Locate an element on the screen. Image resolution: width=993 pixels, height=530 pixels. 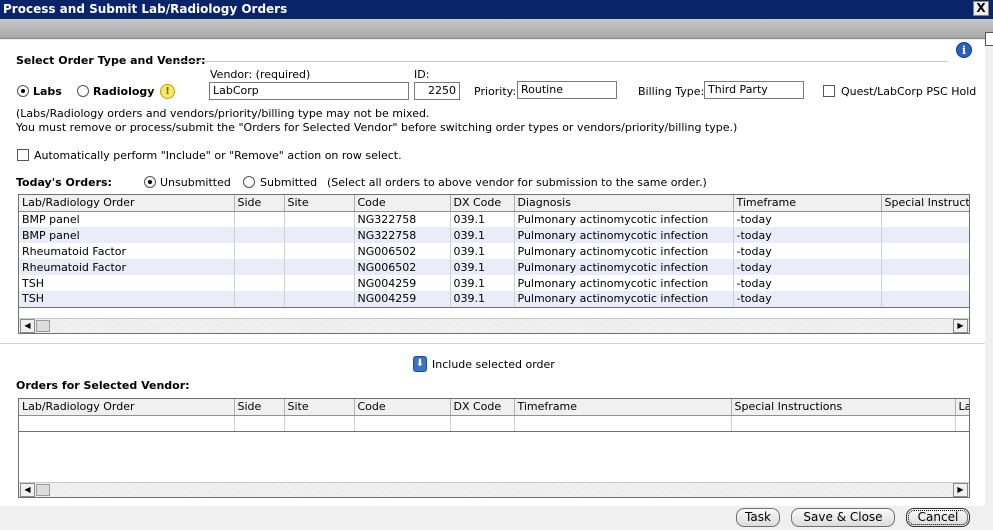
cell-order: Rheumatoid Factor is located at coordinates (127, 267).